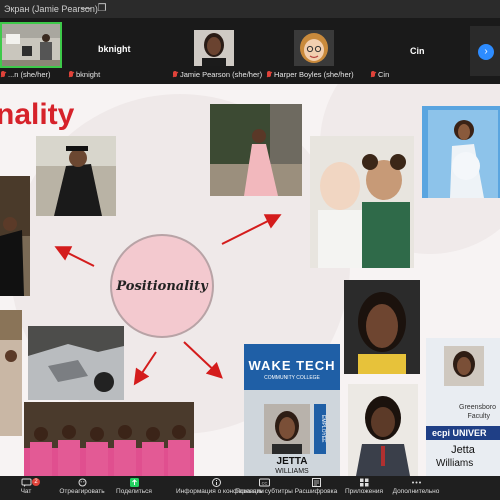  I want to click on badge-campus: Greensboro, so click(477, 407).